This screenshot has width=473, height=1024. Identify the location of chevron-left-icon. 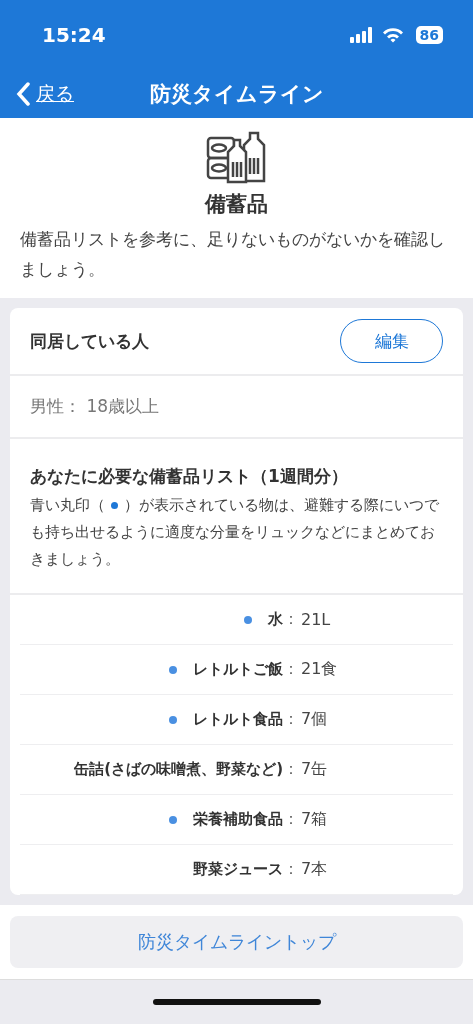
(23, 94).